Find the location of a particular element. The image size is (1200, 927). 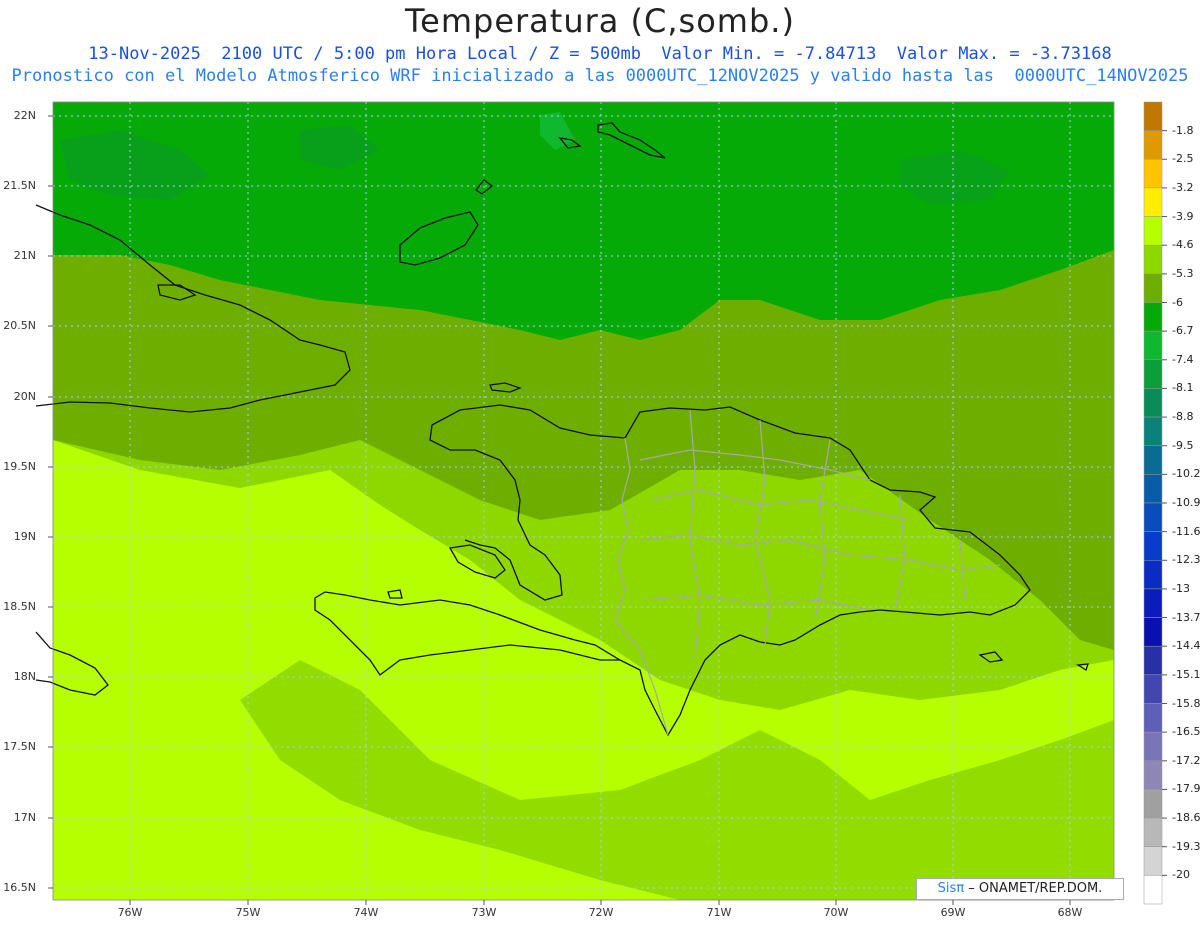

lon-label: 70W is located at coordinates (836, 912).